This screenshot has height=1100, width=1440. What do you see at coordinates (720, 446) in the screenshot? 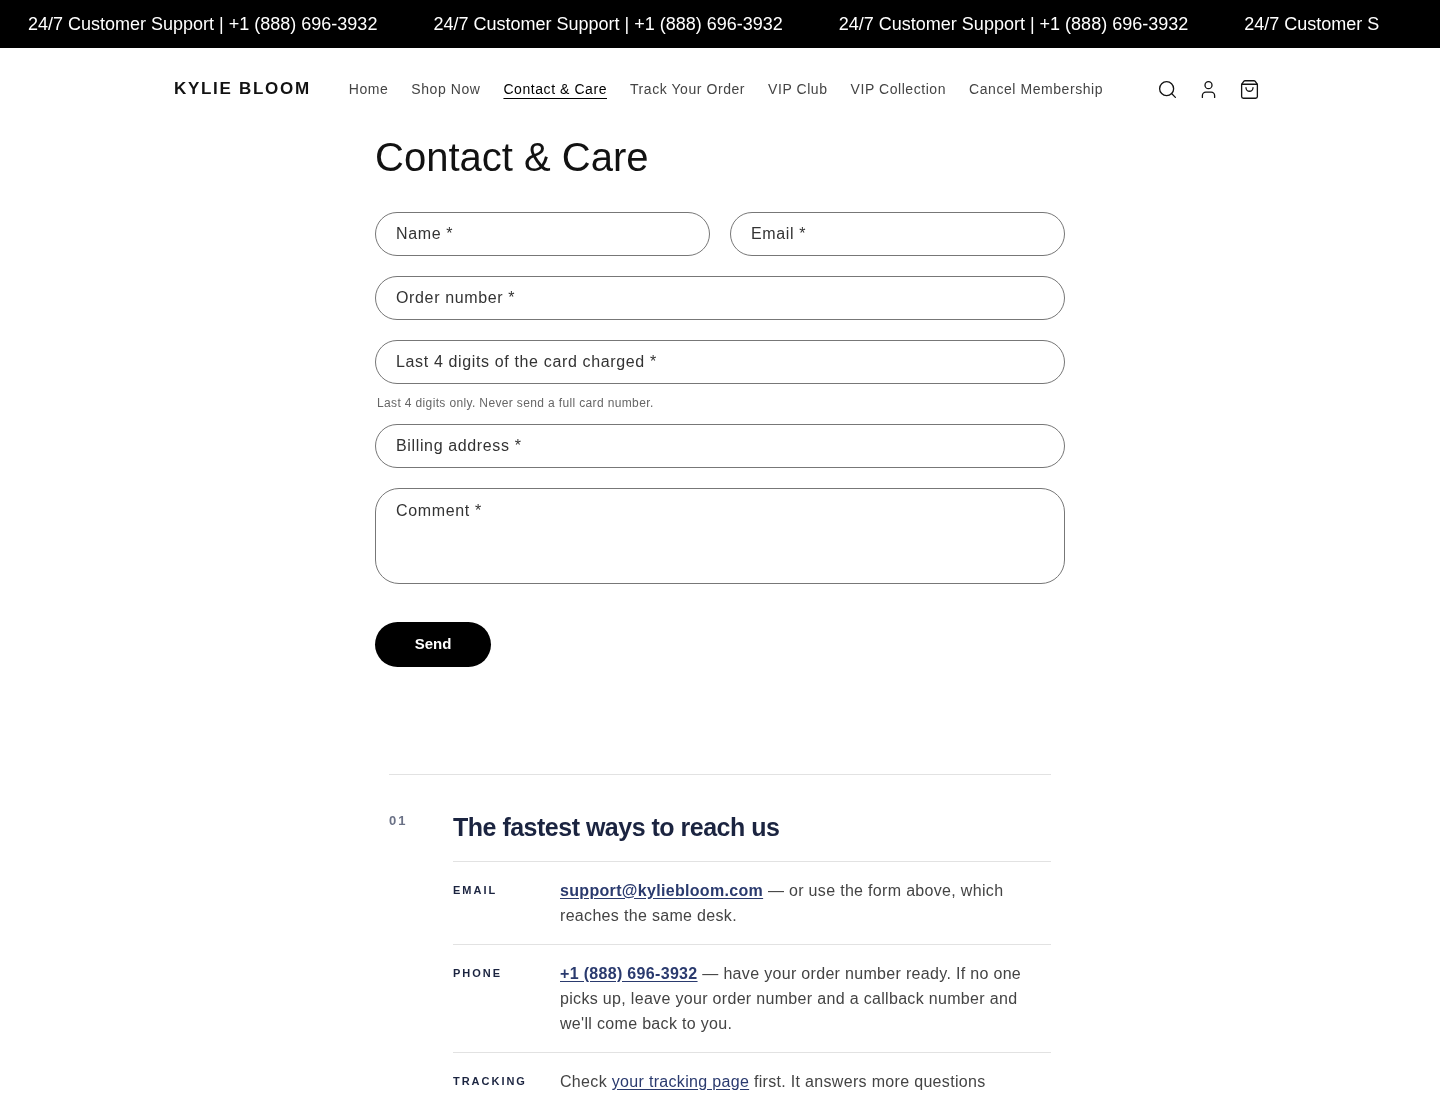
I see `input-field: Billing address *` at bounding box center [720, 446].